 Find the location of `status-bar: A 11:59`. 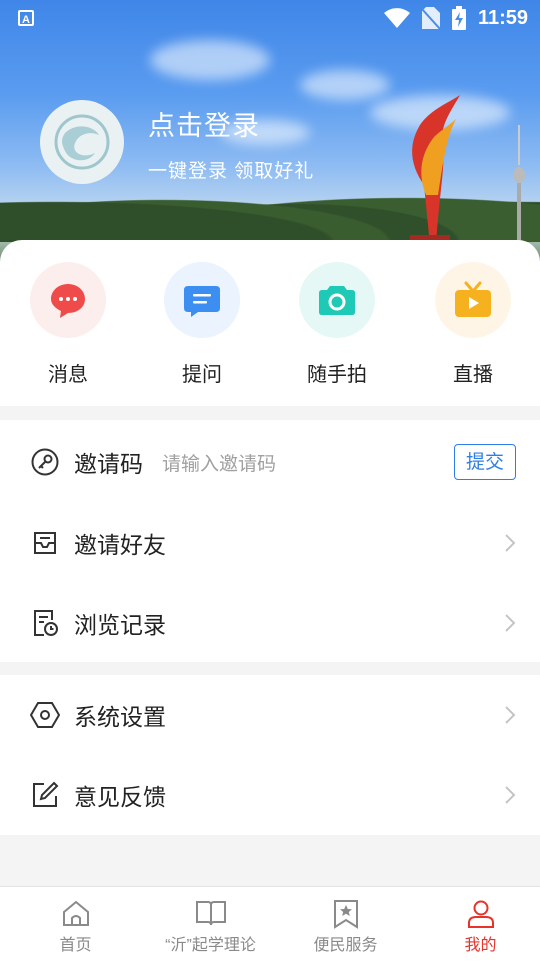

status-bar: A 11:59 is located at coordinates (270, 18).